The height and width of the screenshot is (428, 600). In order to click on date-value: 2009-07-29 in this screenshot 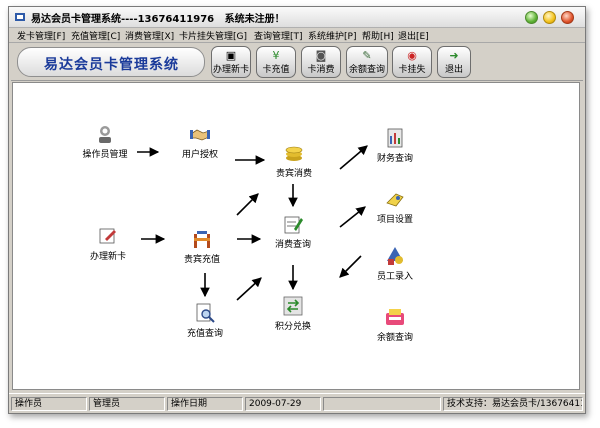, I will do `click(283, 404)`.